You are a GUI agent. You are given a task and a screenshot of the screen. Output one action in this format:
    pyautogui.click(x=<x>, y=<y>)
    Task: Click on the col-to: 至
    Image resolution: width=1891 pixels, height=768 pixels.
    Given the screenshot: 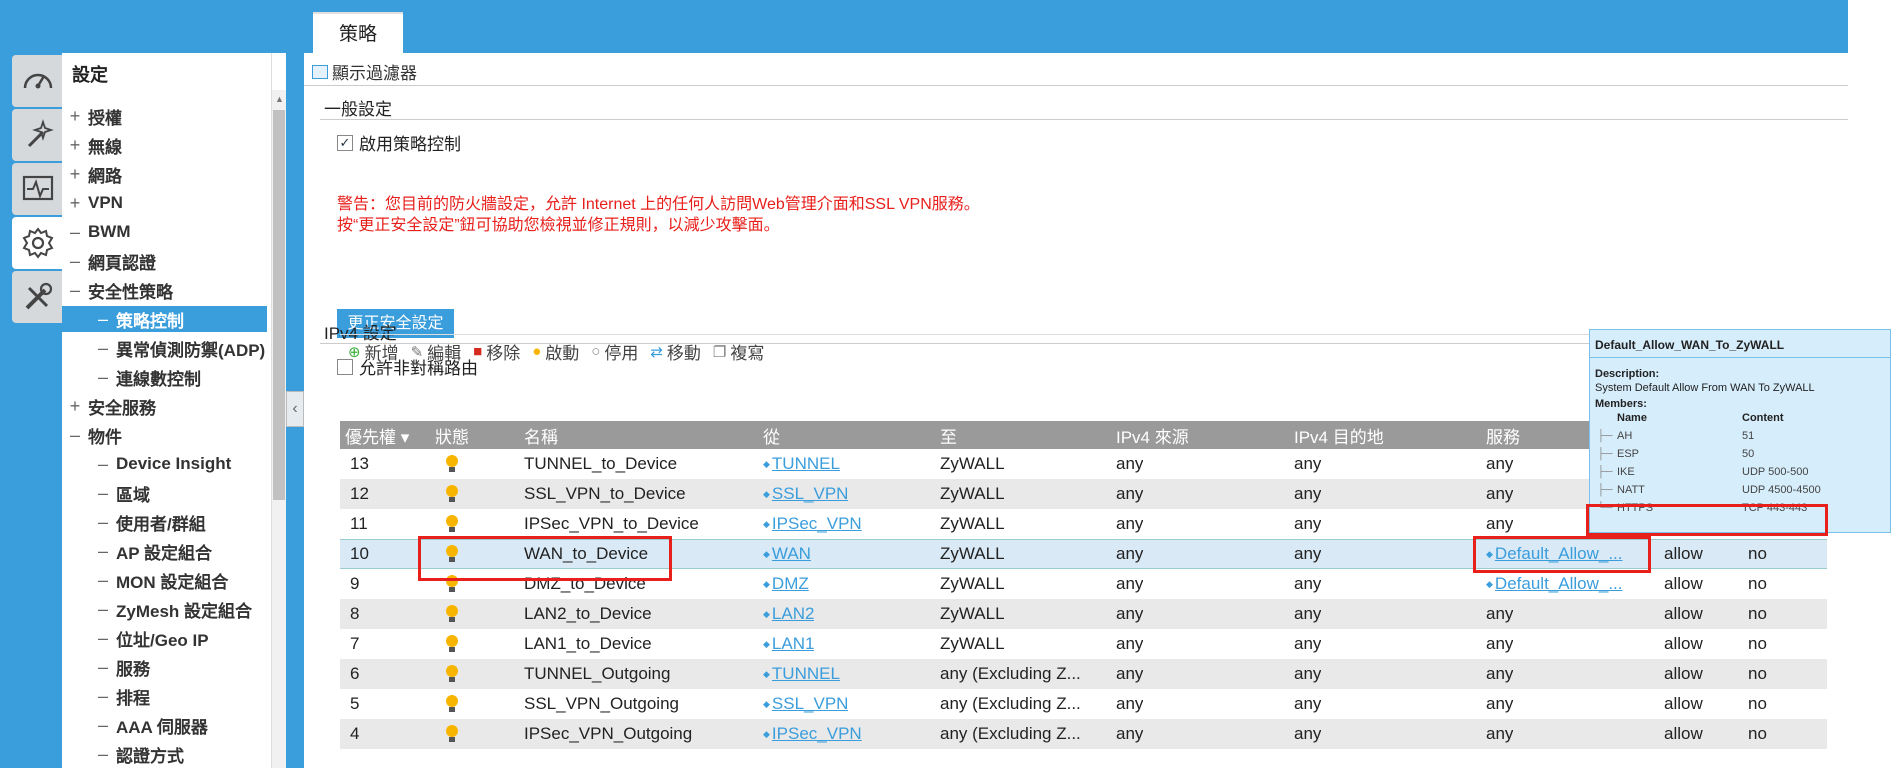 What is the action you would take?
    pyautogui.click(x=948, y=435)
    